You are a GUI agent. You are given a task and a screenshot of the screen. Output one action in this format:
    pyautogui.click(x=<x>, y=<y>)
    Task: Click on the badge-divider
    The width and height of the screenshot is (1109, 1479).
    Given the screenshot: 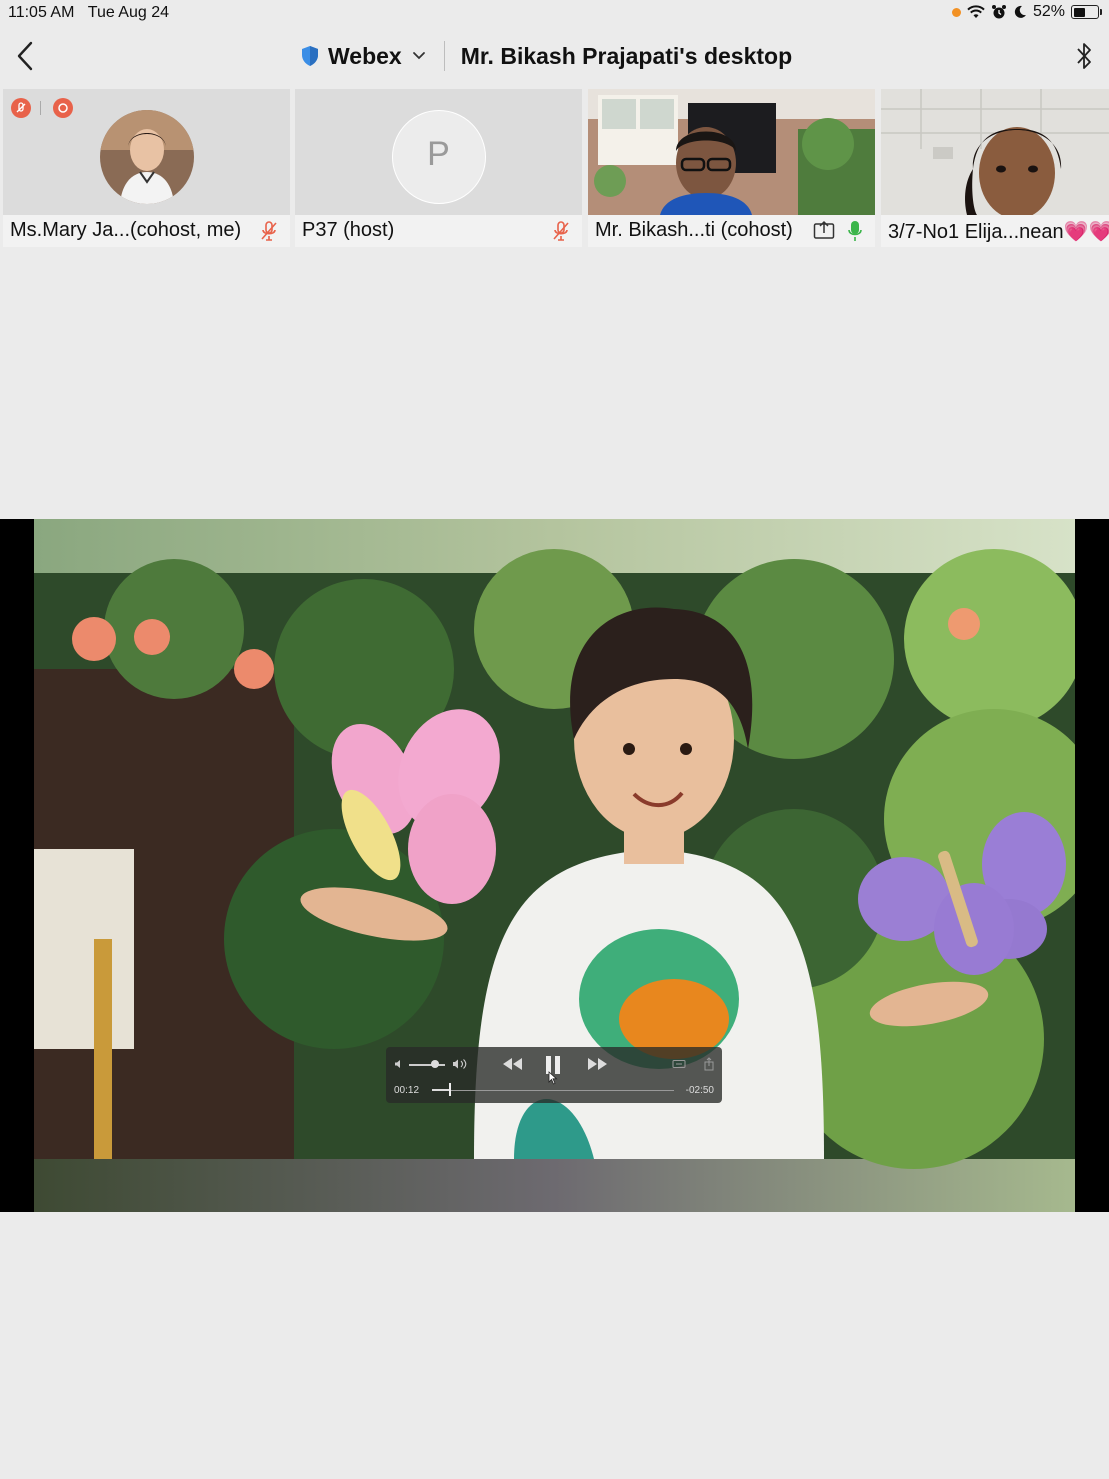 What is the action you would take?
    pyautogui.click(x=40, y=108)
    